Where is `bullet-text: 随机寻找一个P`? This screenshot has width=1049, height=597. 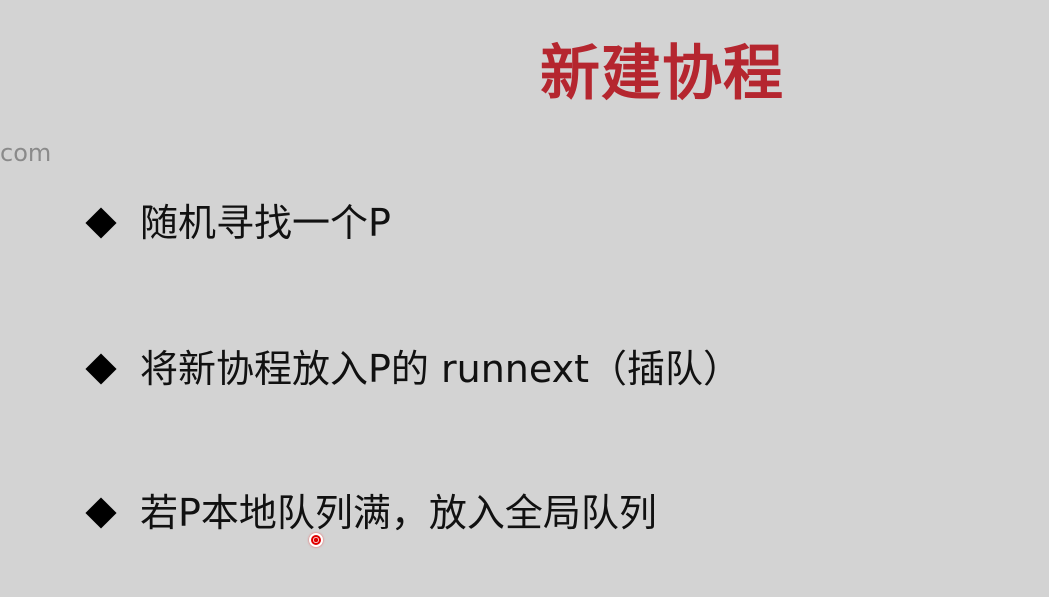
bullet-text: 随机寻找一个P is located at coordinates (265, 223).